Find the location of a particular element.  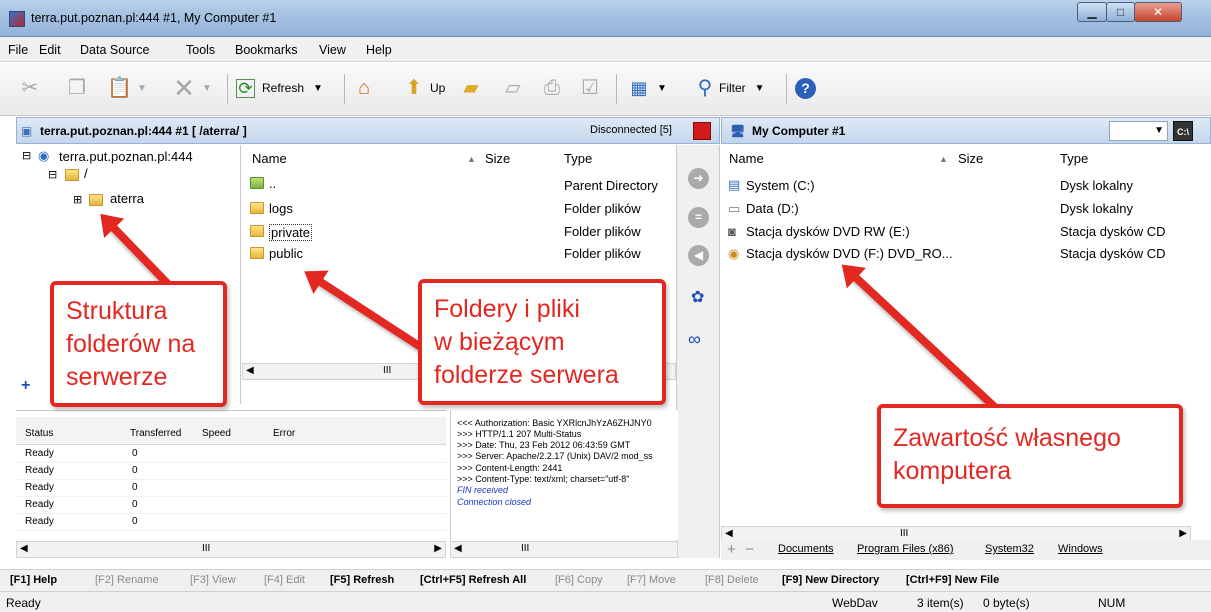

help-button: ? is located at coordinates (805, 88).